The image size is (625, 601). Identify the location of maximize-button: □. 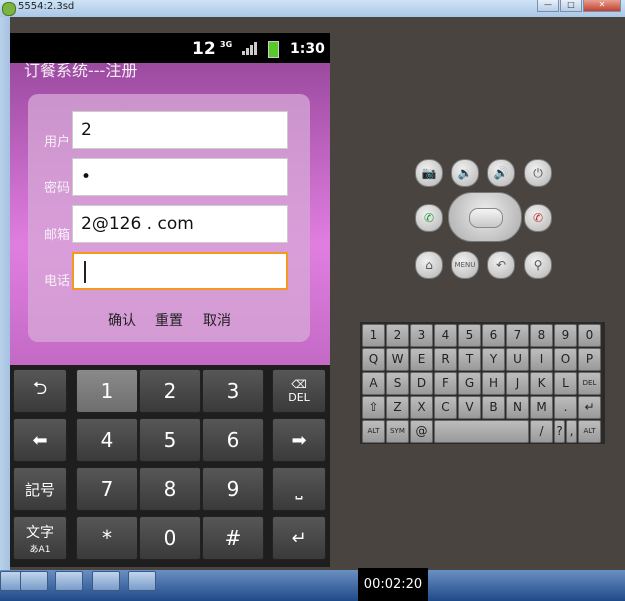
(571, 6).